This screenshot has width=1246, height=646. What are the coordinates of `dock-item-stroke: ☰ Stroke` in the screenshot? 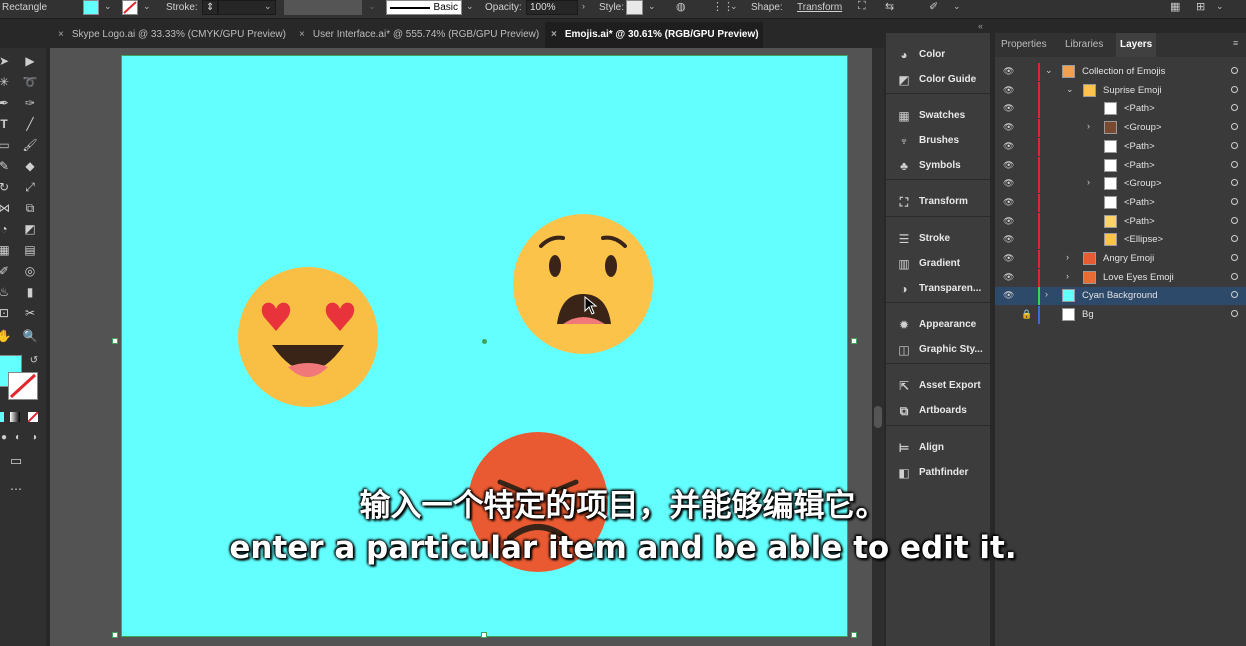 It's located at (938, 239).